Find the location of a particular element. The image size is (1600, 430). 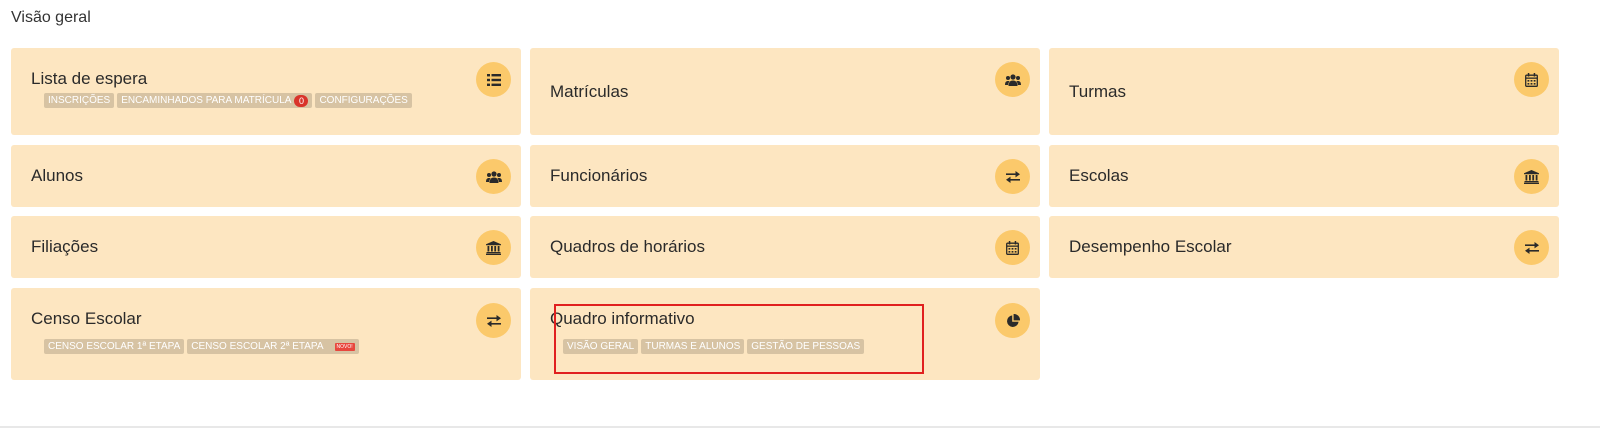

card-title: Alunos is located at coordinates (57, 175).